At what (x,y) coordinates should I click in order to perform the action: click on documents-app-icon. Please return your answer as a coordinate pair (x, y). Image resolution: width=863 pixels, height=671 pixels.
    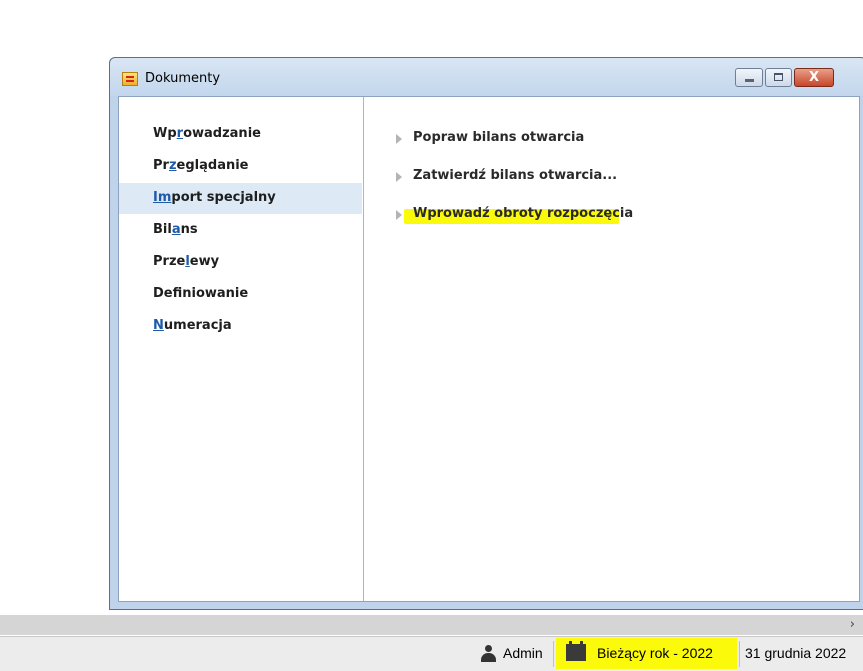
    Looking at the image, I should click on (130, 79).